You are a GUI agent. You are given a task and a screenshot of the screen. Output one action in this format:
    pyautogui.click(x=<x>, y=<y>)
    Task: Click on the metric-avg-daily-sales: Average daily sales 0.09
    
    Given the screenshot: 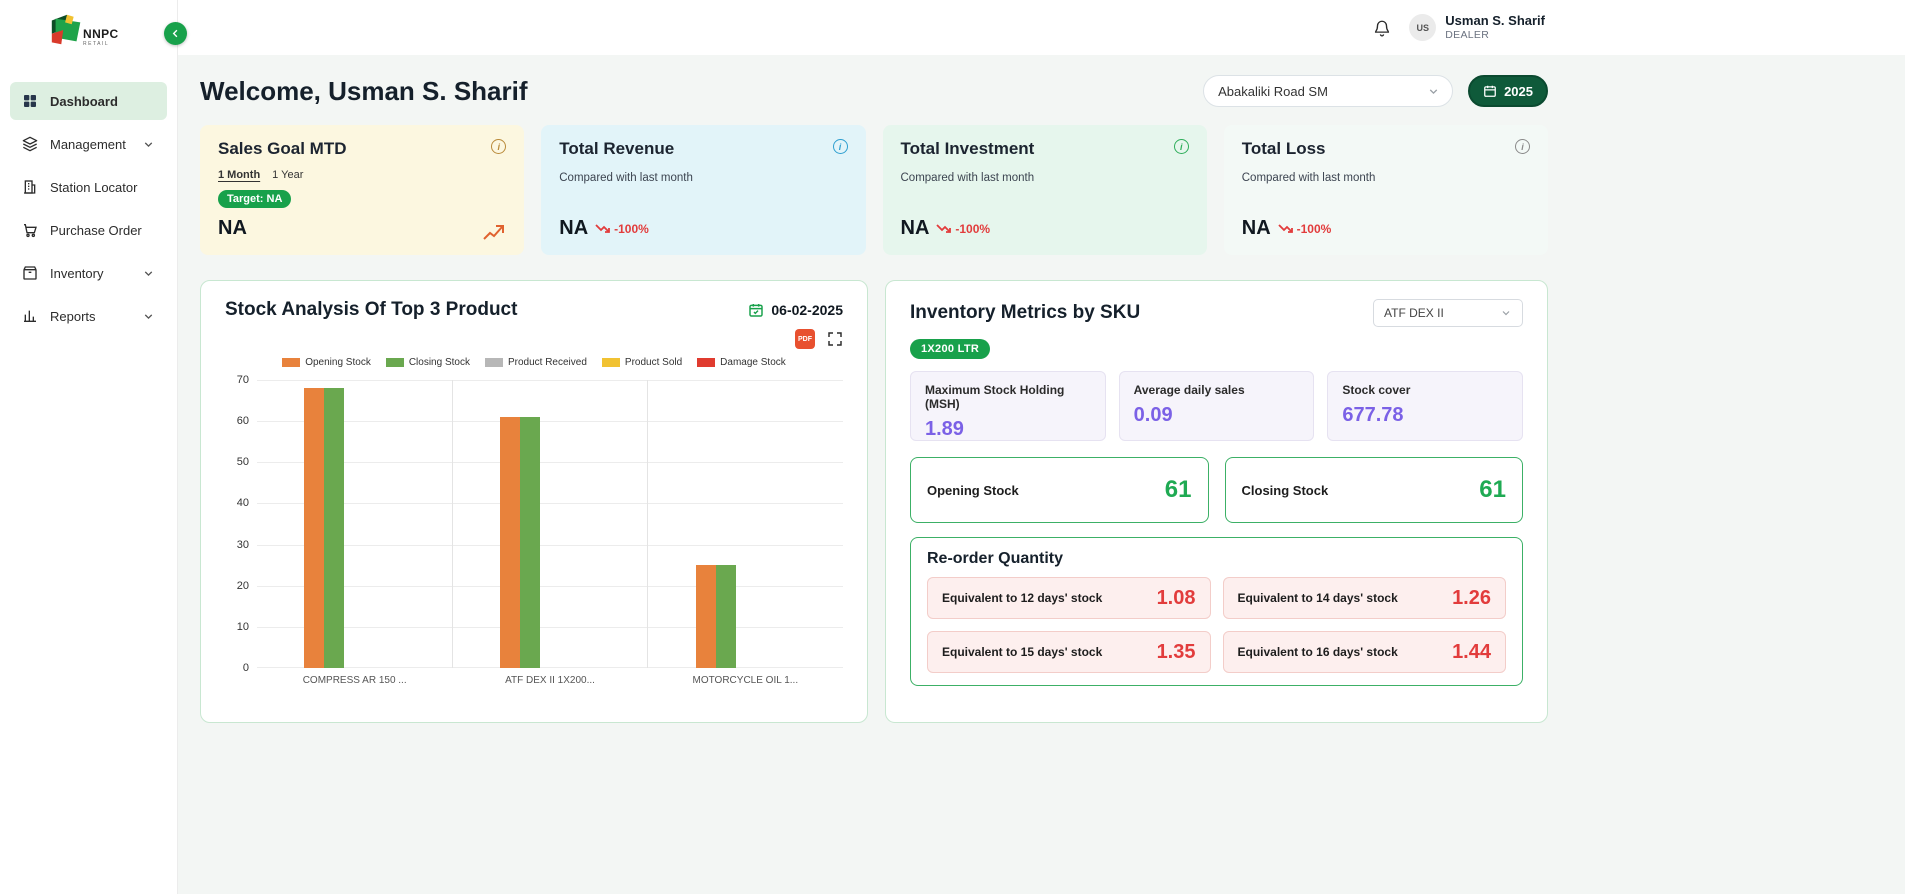 What is the action you would take?
    pyautogui.click(x=1216, y=406)
    